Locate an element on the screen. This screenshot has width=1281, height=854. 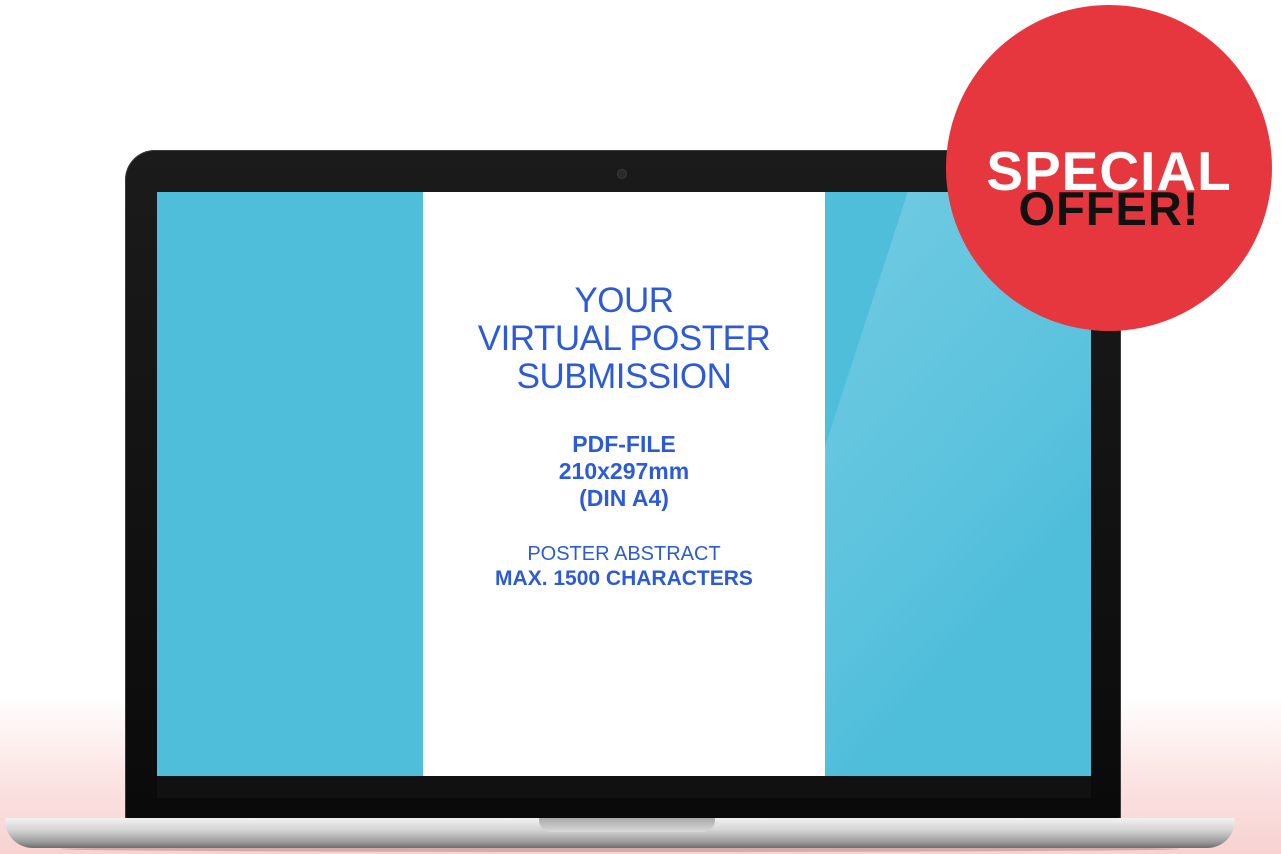
special-offer-badge: SPECIAL OFFER! is located at coordinates (1109, 168).